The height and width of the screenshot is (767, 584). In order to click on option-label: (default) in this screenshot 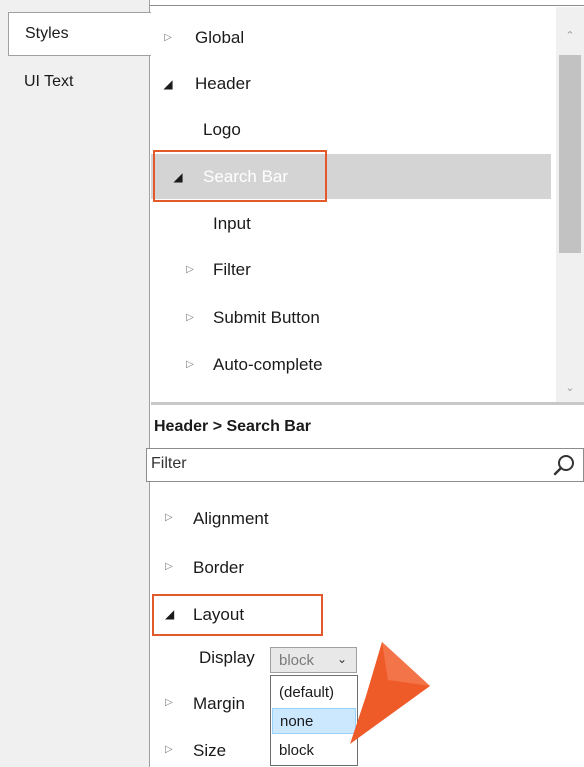, I will do `click(307, 692)`.